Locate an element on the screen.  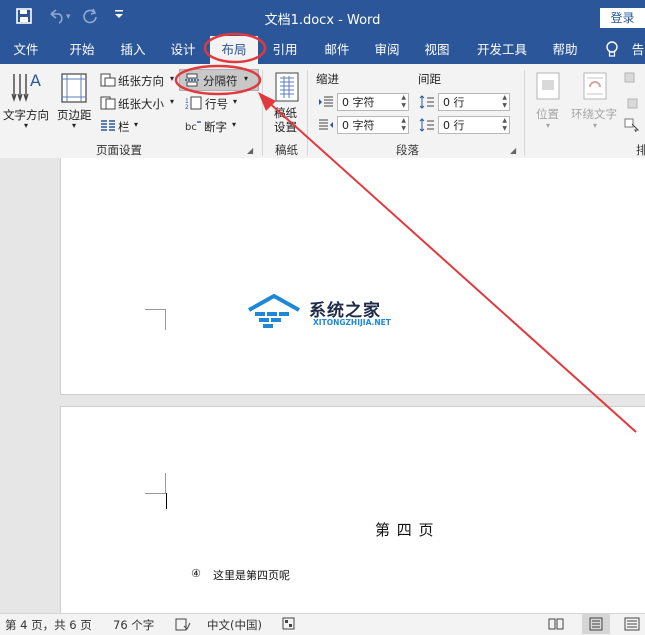
annotation-arrow-head is located at coordinates (267, 101).